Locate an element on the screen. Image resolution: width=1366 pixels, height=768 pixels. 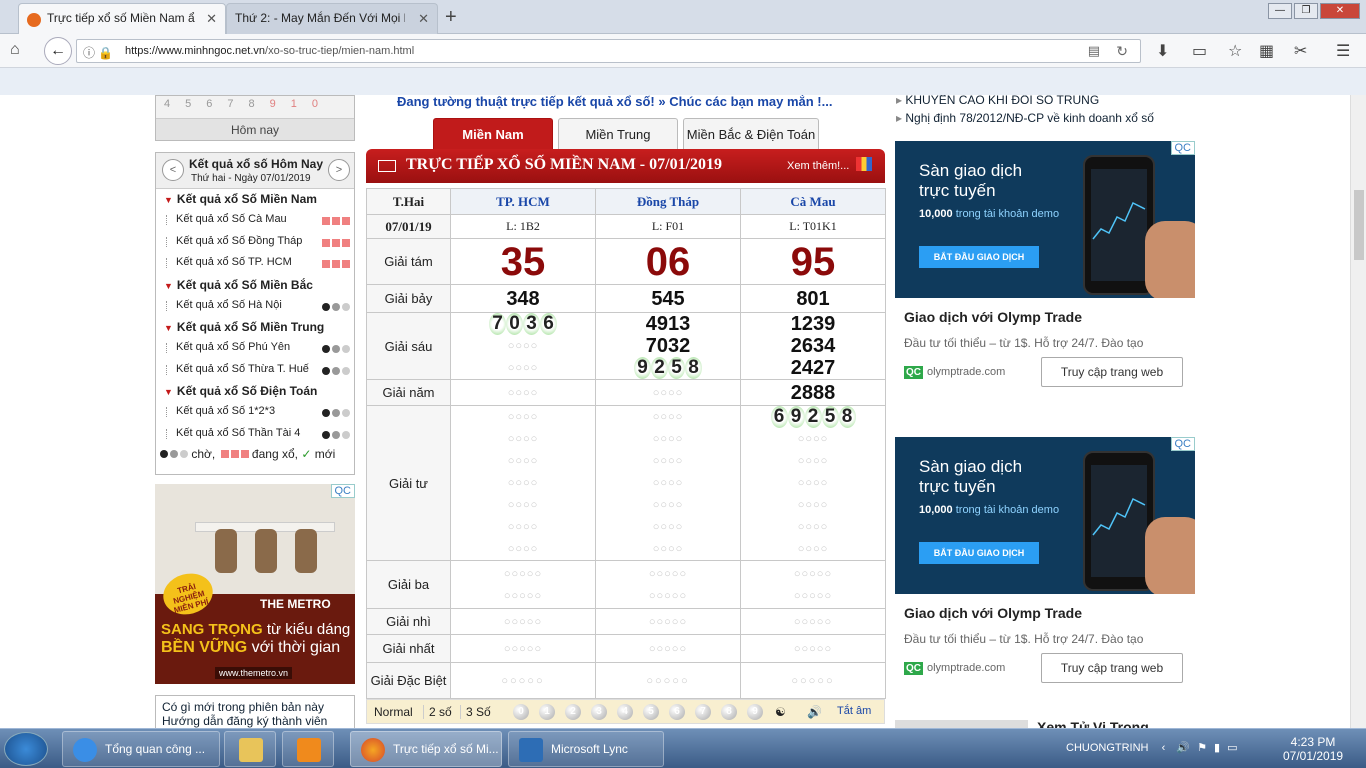
digit-ball-button: 3 is located at coordinates (599, 712).